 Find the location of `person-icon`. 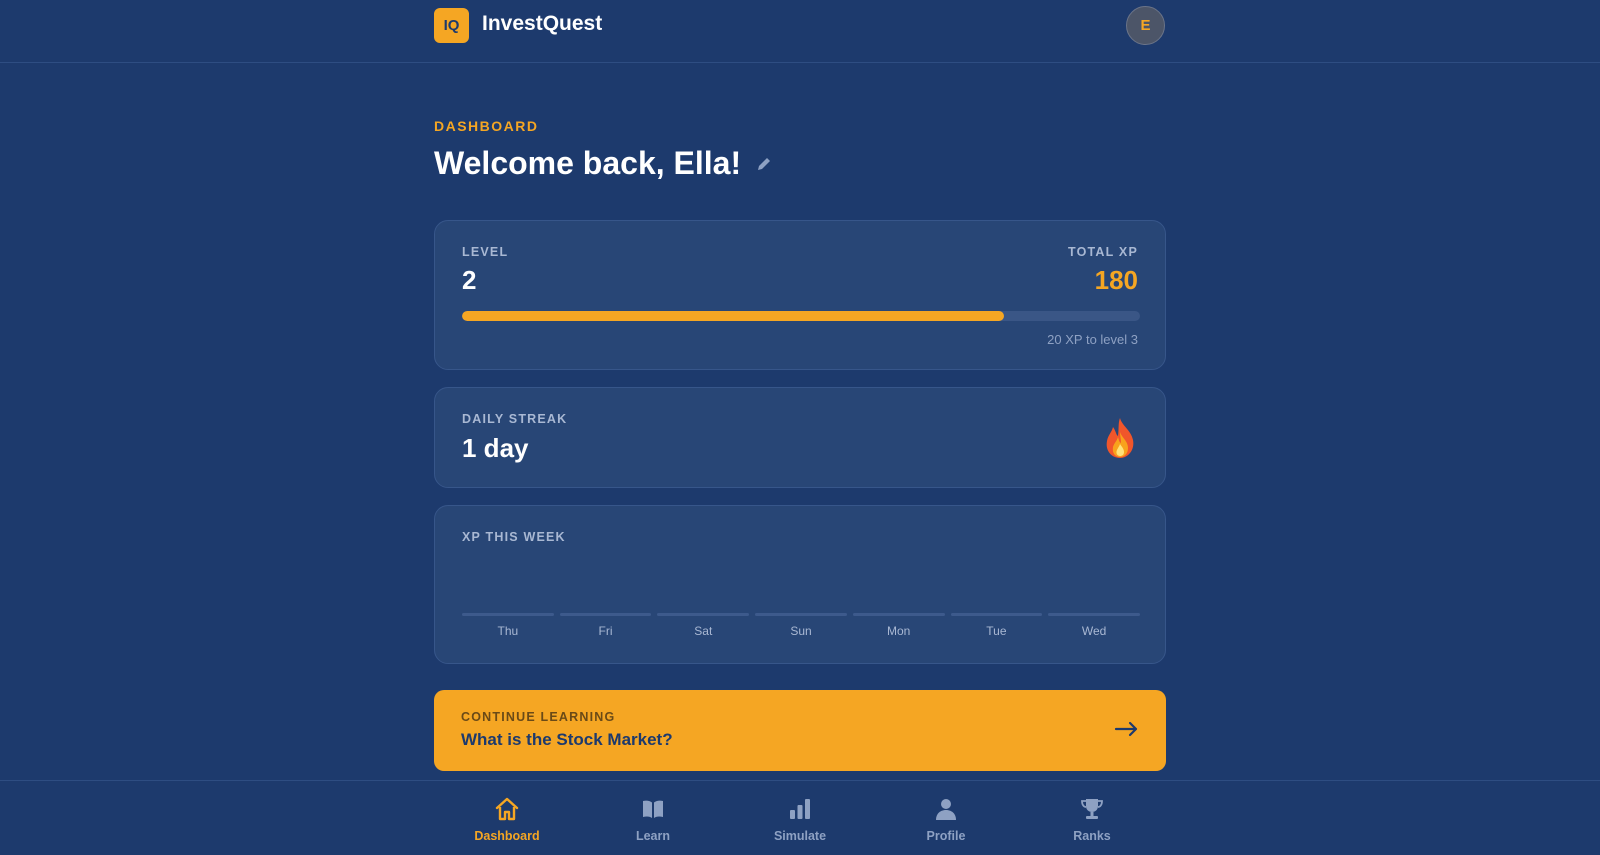

person-icon is located at coordinates (946, 809).